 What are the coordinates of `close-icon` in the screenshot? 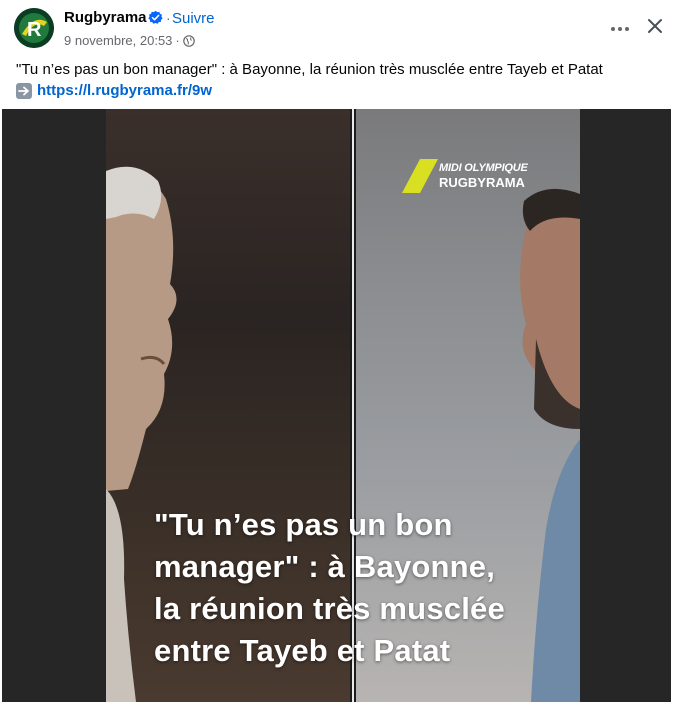 It's located at (655, 28).